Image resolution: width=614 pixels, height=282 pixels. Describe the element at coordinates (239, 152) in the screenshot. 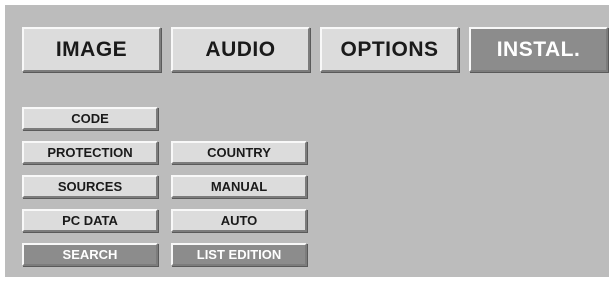

I see `menu-item-country: COUNTRY` at that location.